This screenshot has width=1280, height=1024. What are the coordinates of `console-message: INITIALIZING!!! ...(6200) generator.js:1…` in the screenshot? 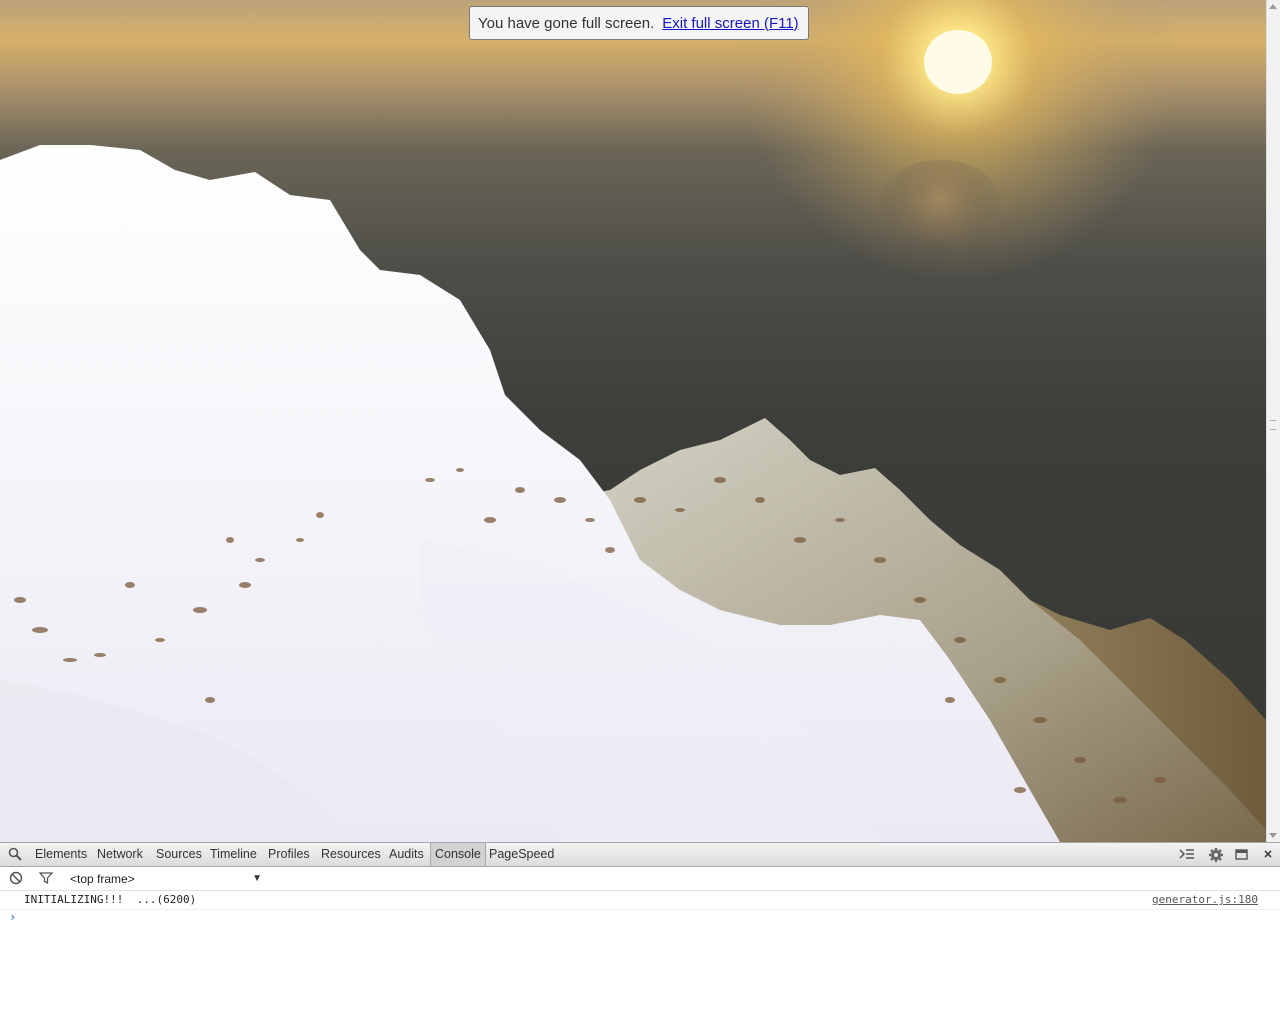 It's located at (640, 900).